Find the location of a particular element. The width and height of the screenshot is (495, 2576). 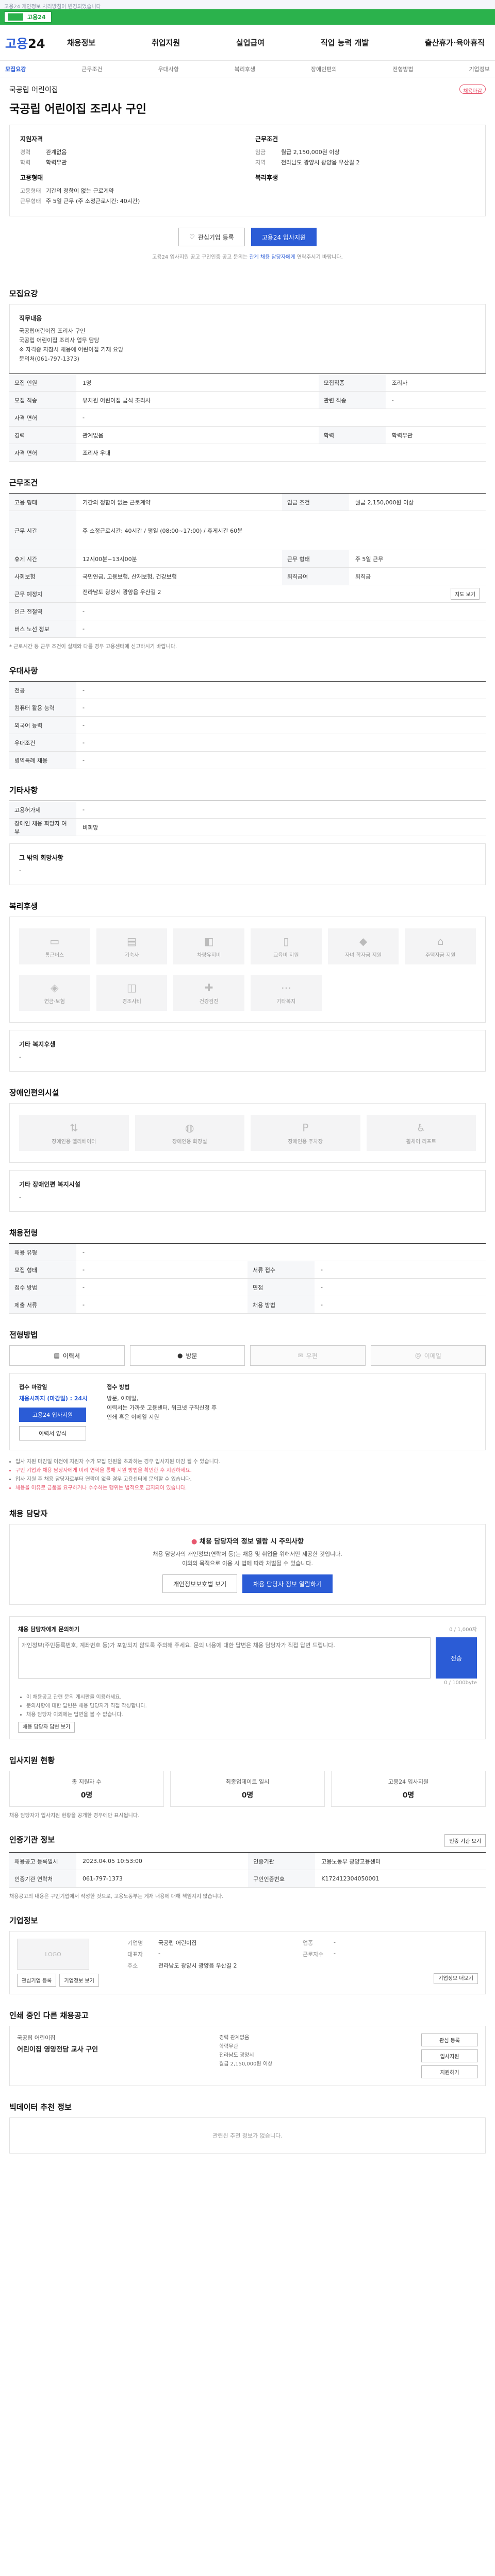

apply-note-link: 관계 채용 담당자에게 is located at coordinates (272, 257).